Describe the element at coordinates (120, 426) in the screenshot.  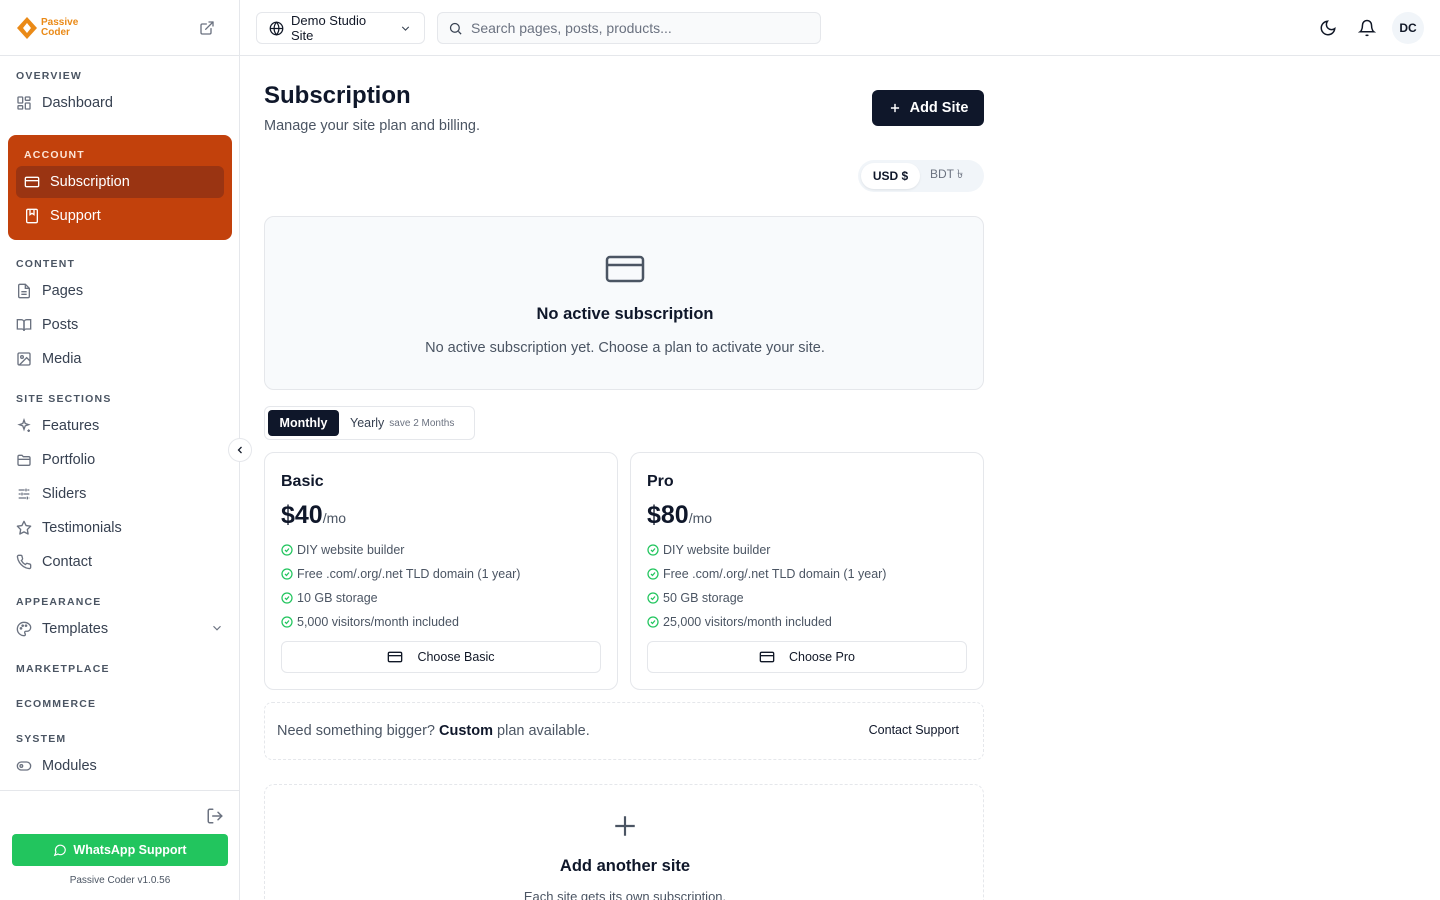
I see `sidebar-item-features: Features` at that location.